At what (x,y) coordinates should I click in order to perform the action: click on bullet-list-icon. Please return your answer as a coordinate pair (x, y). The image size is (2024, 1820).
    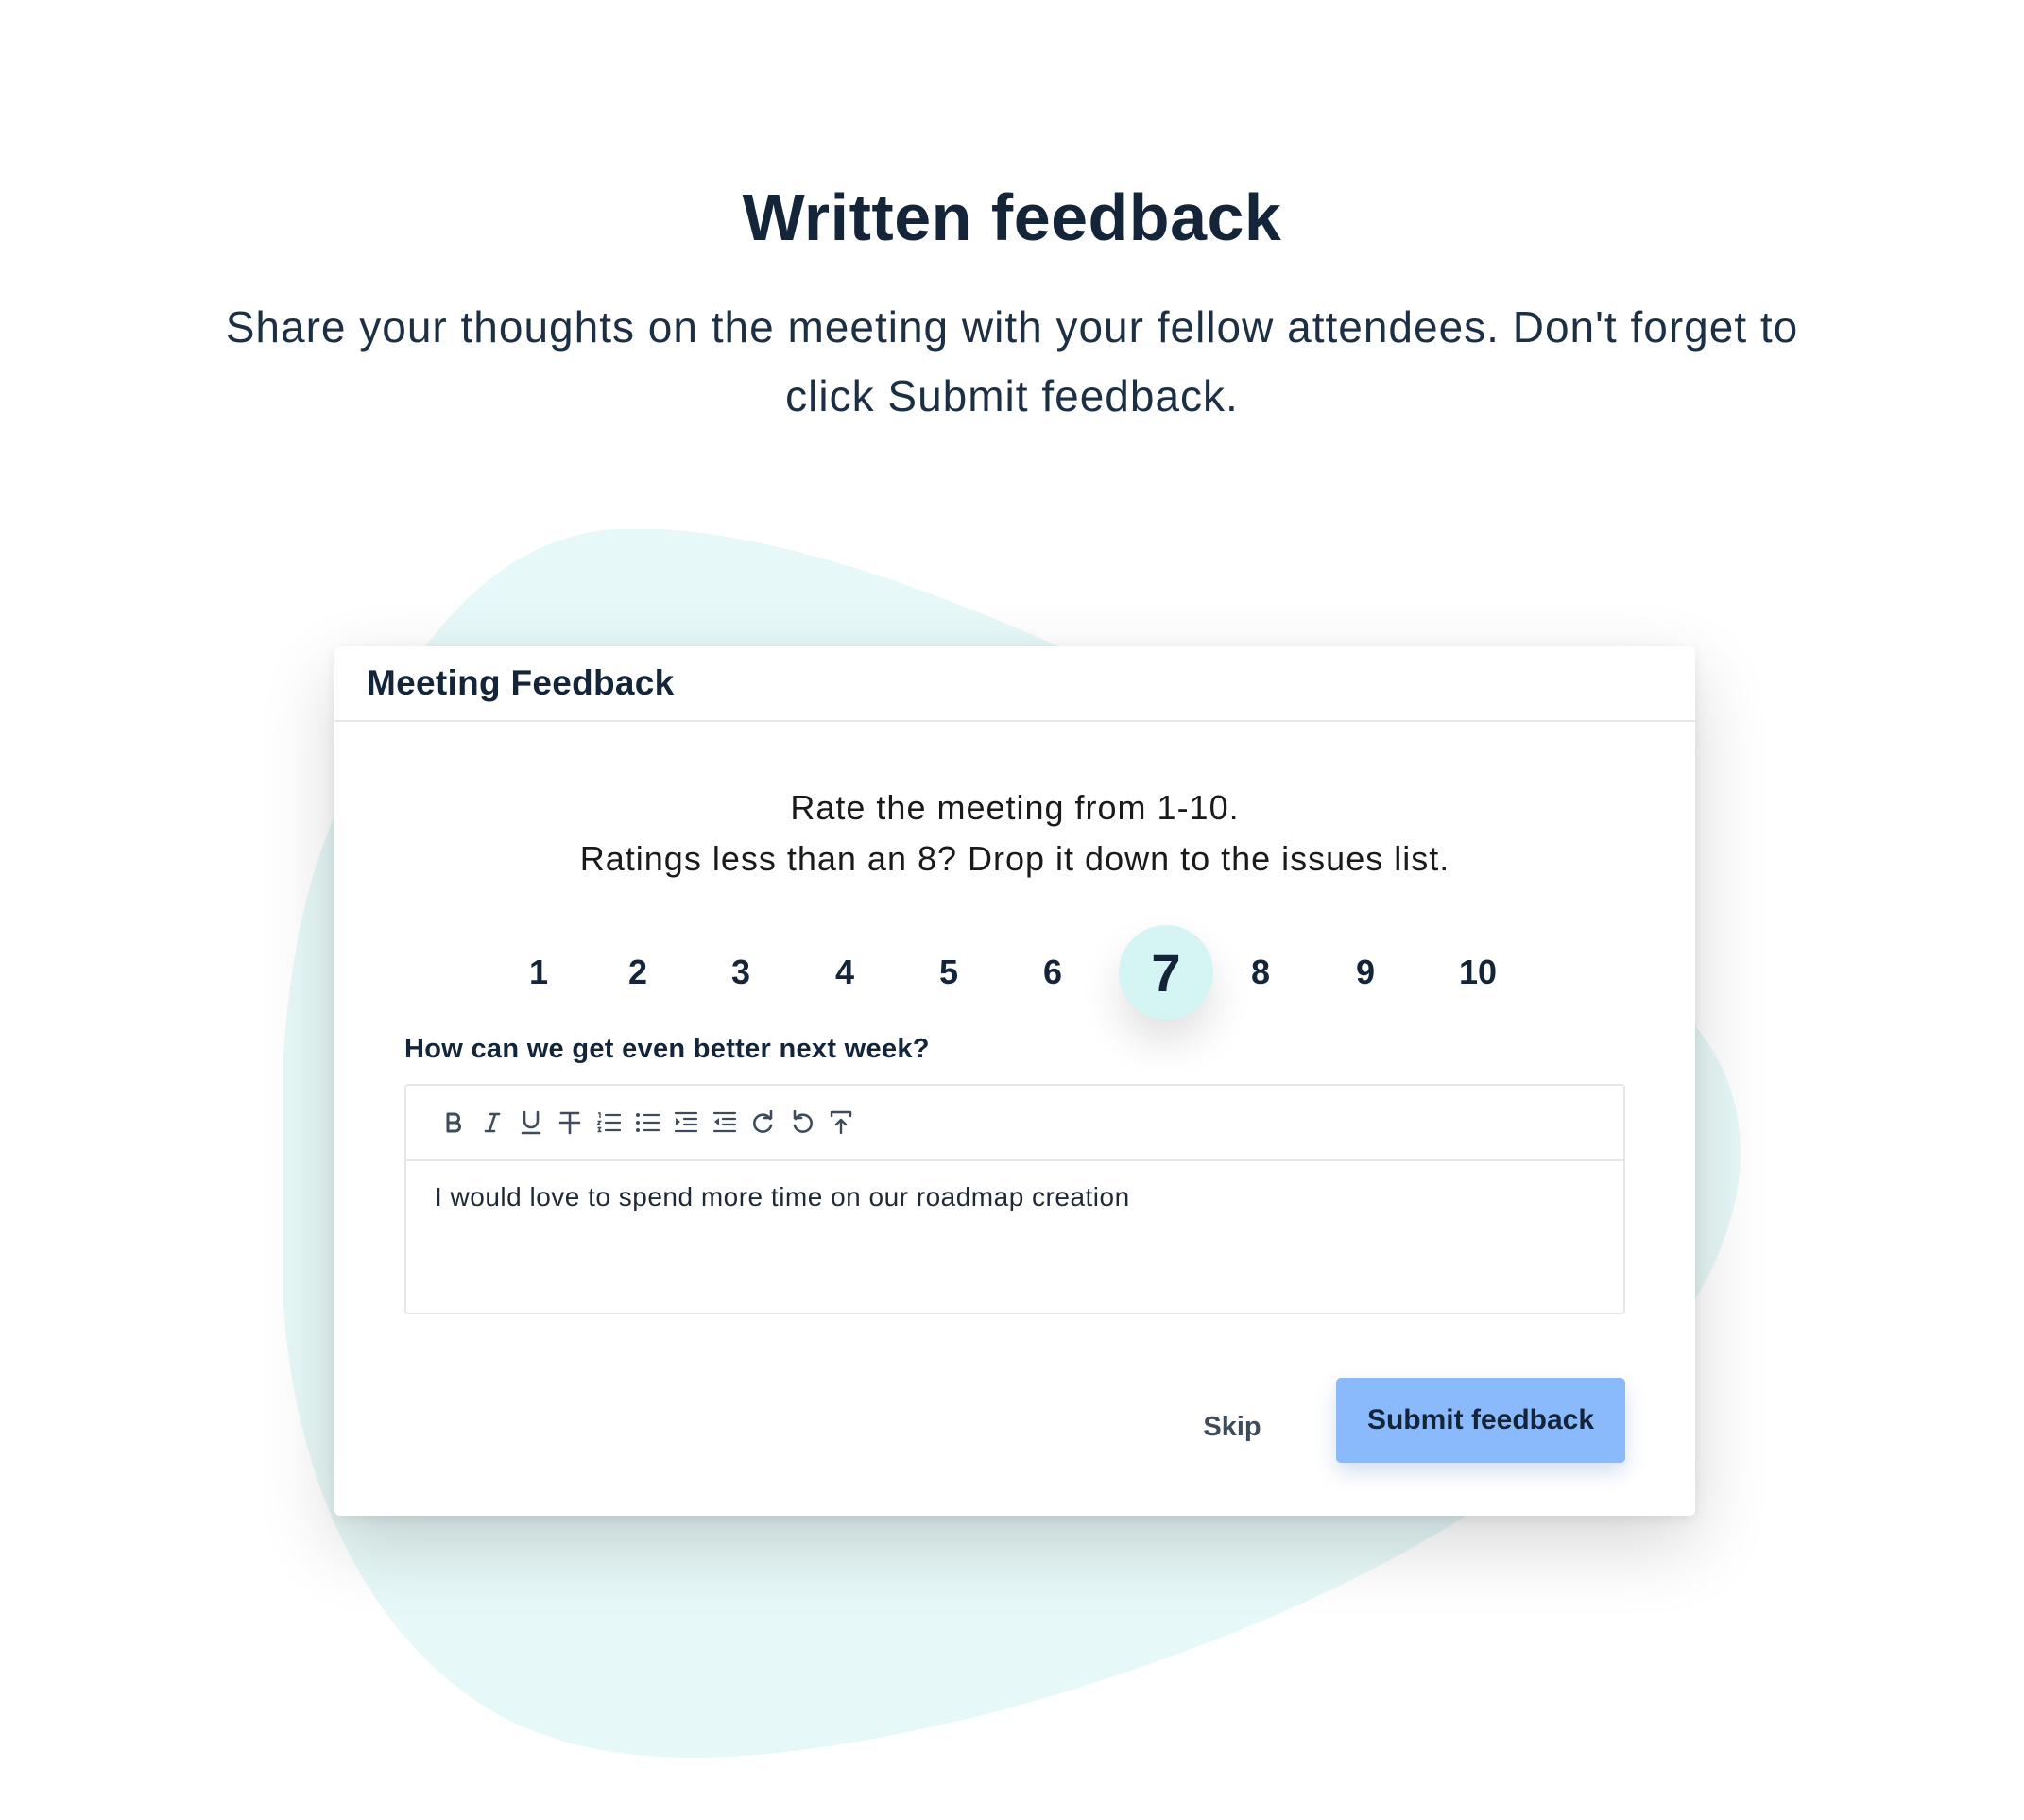
    Looking at the image, I should click on (647, 1122).